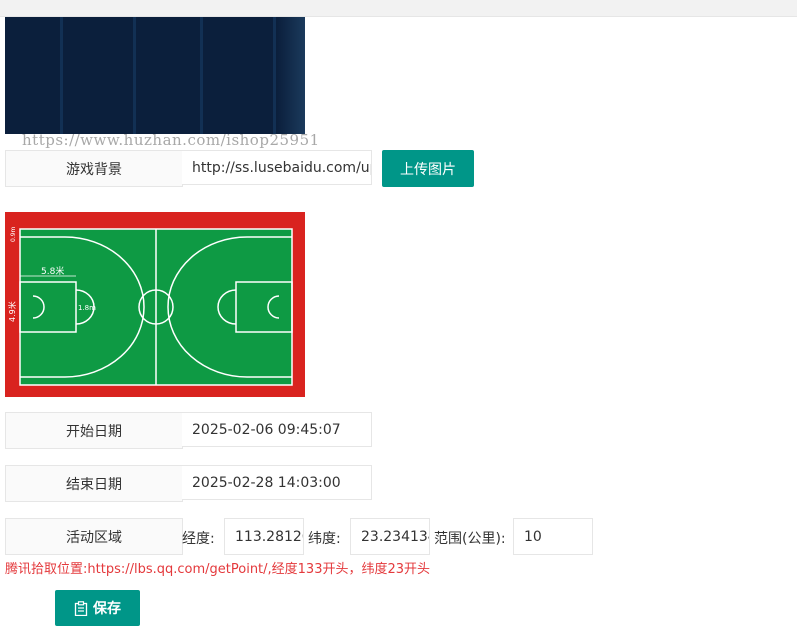 The width and height of the screenshot is (797, 626). What do you see at coordinates (107, 609) in the screenshot?
I see `save-button-label: 保存` at bounding box center [107, 609].